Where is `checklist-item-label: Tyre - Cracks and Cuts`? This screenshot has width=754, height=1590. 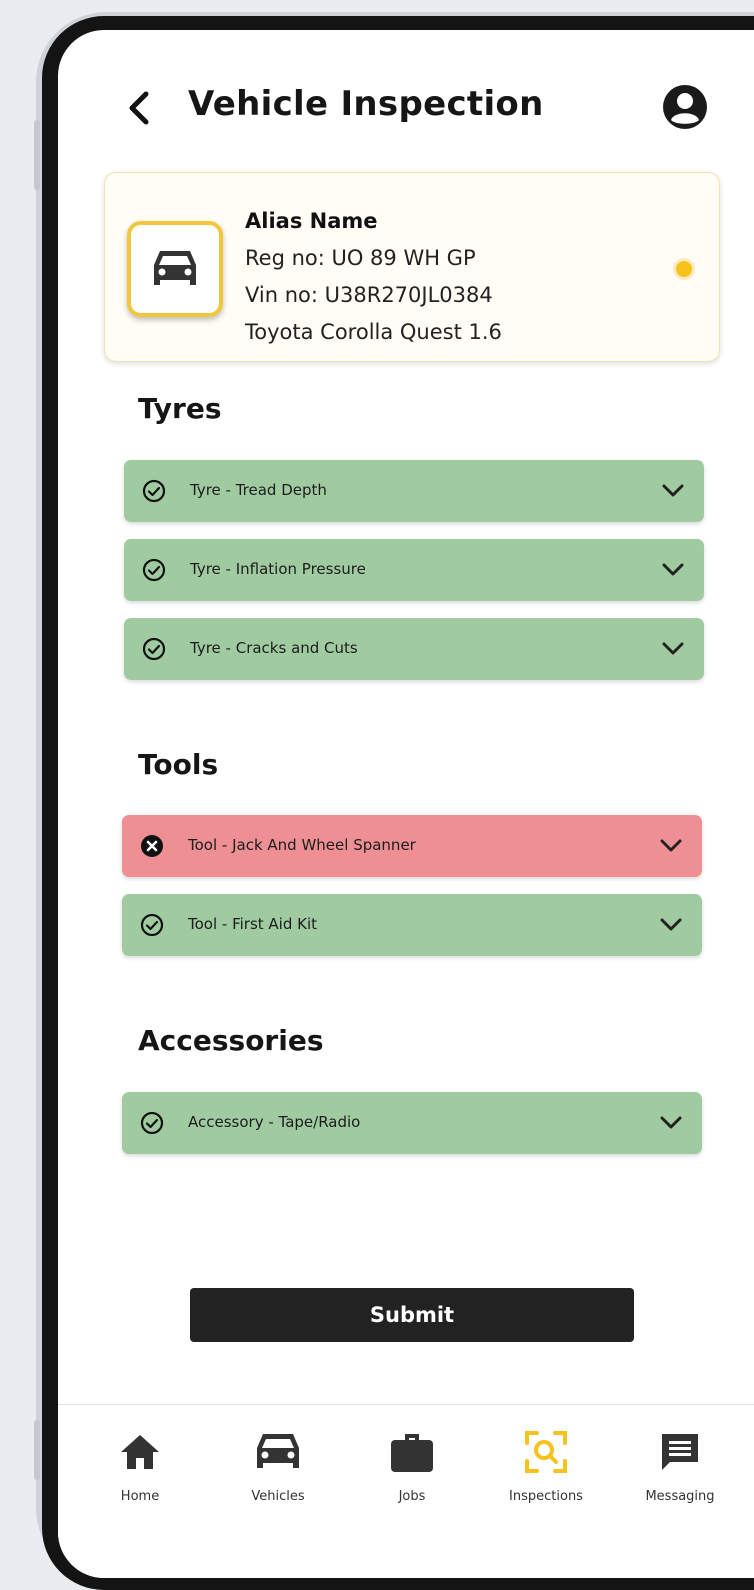 checklist-item-label: Tyre - Cracks and Cuts is located at coordinates (274, 648).